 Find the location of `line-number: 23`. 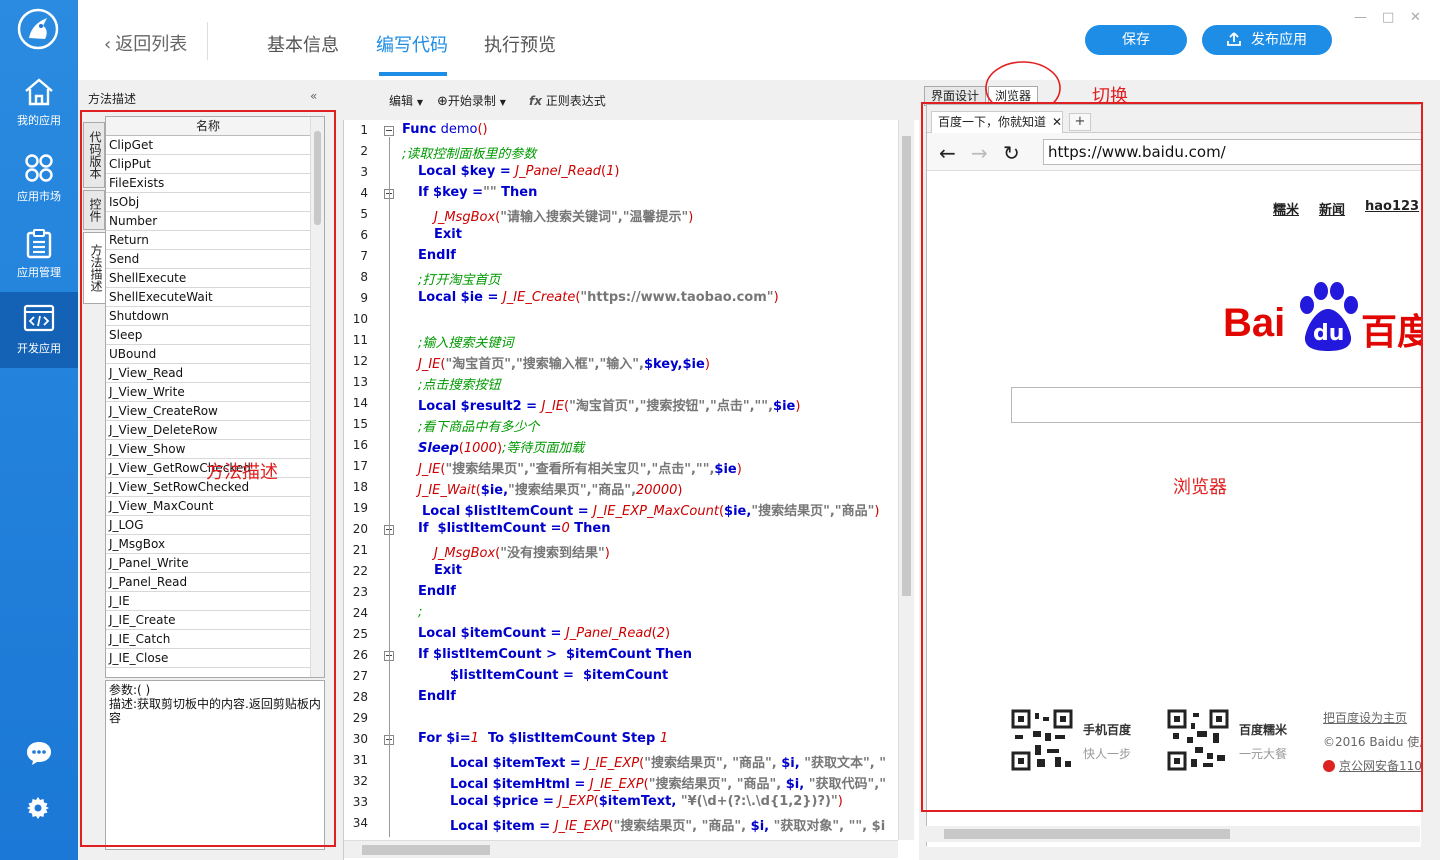

line-number: 23 is located at coordinates (360, 592).